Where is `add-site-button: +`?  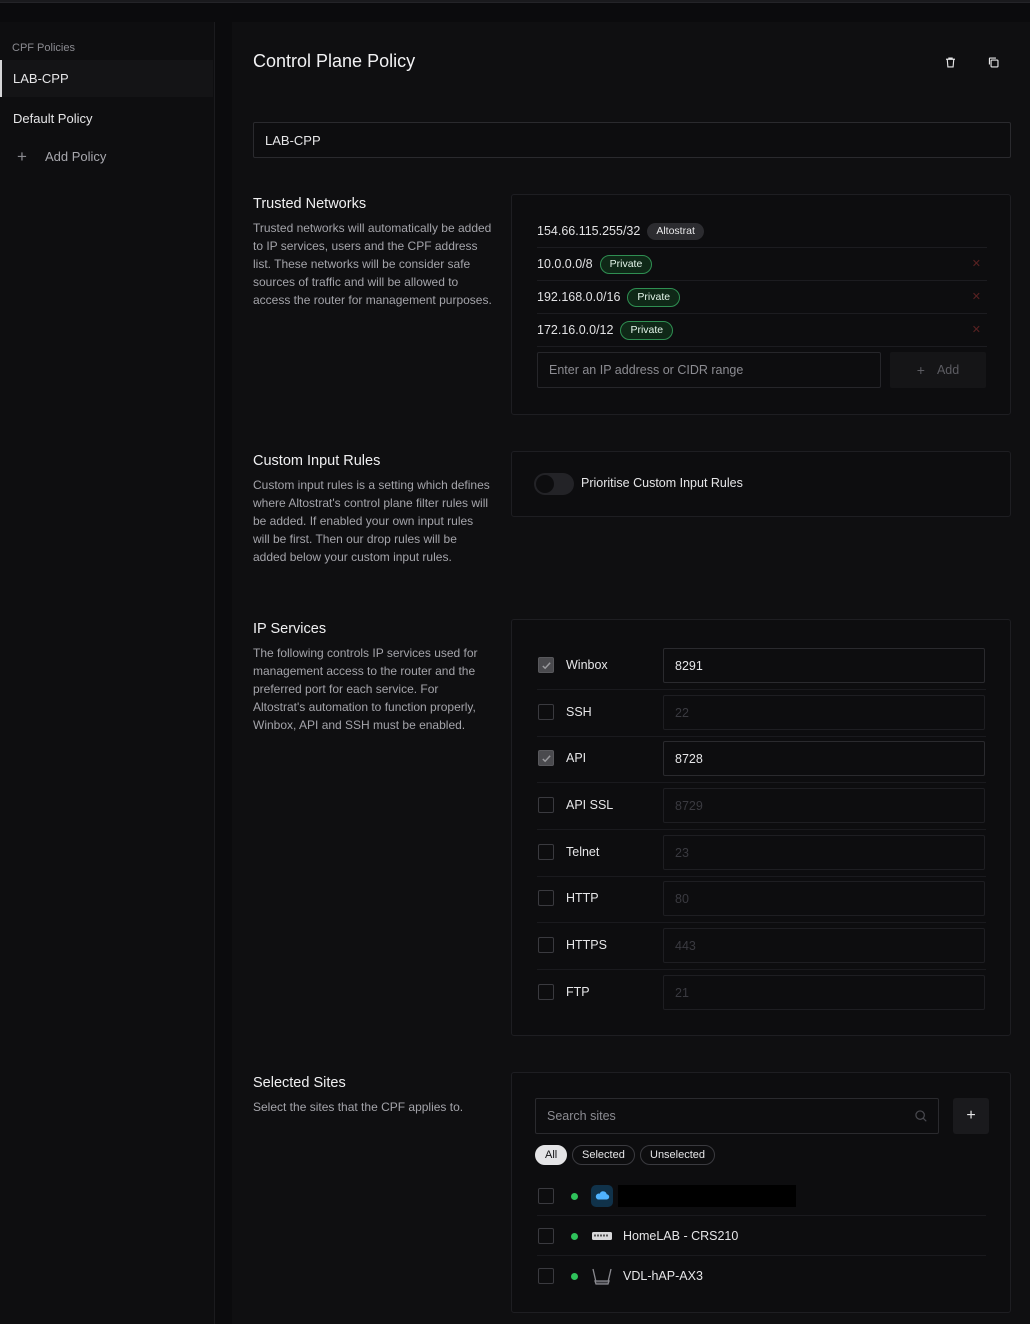
add-site-button: + is located at coordinates (971, 1116).